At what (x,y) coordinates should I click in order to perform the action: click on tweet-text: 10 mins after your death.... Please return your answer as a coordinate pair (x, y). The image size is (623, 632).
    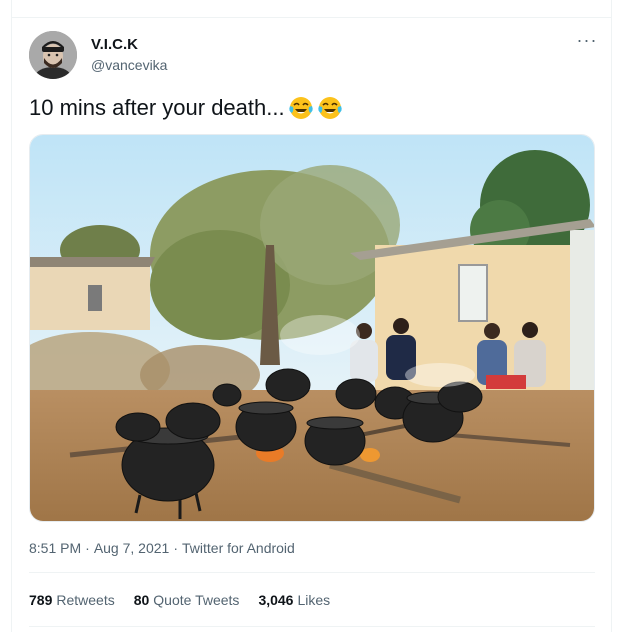
    Looking at the image, I should click on (157, 107).